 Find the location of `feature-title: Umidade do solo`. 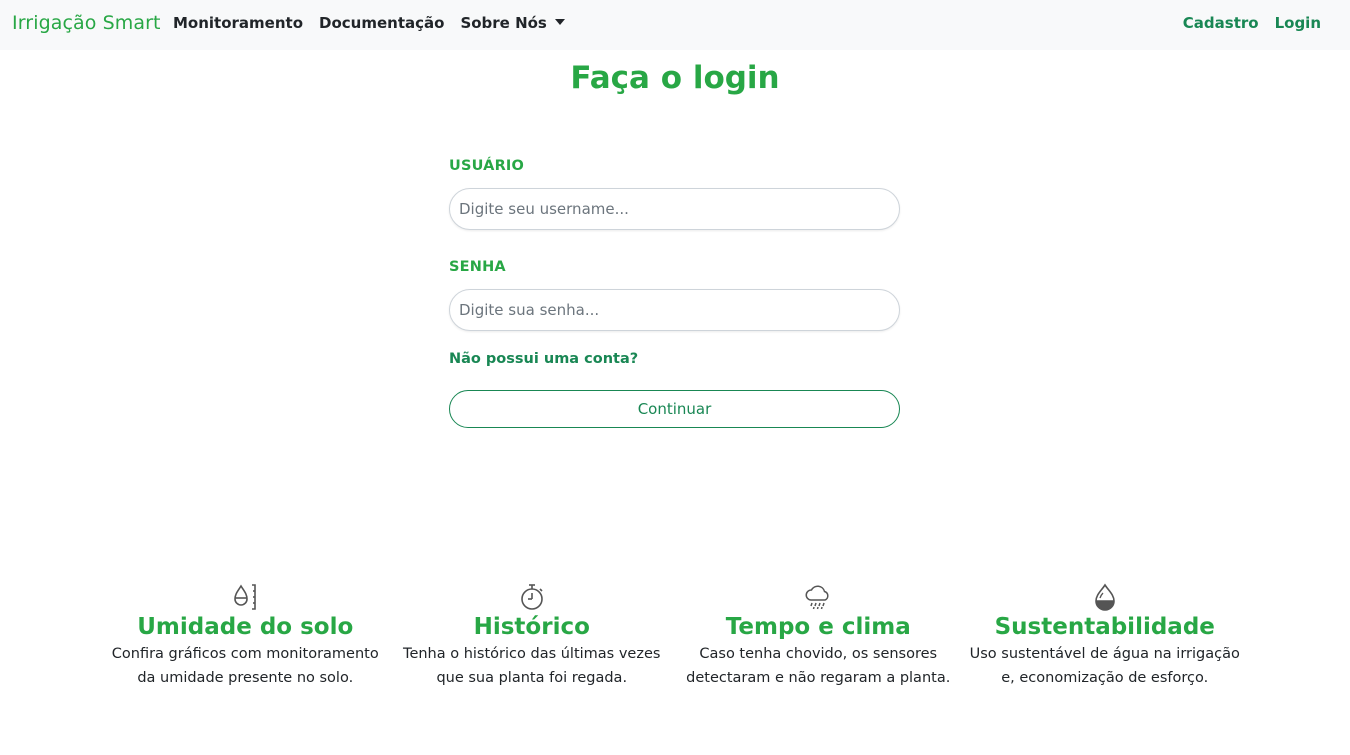

feature-title: Umidade do solo is located at coordinates (245, 627).